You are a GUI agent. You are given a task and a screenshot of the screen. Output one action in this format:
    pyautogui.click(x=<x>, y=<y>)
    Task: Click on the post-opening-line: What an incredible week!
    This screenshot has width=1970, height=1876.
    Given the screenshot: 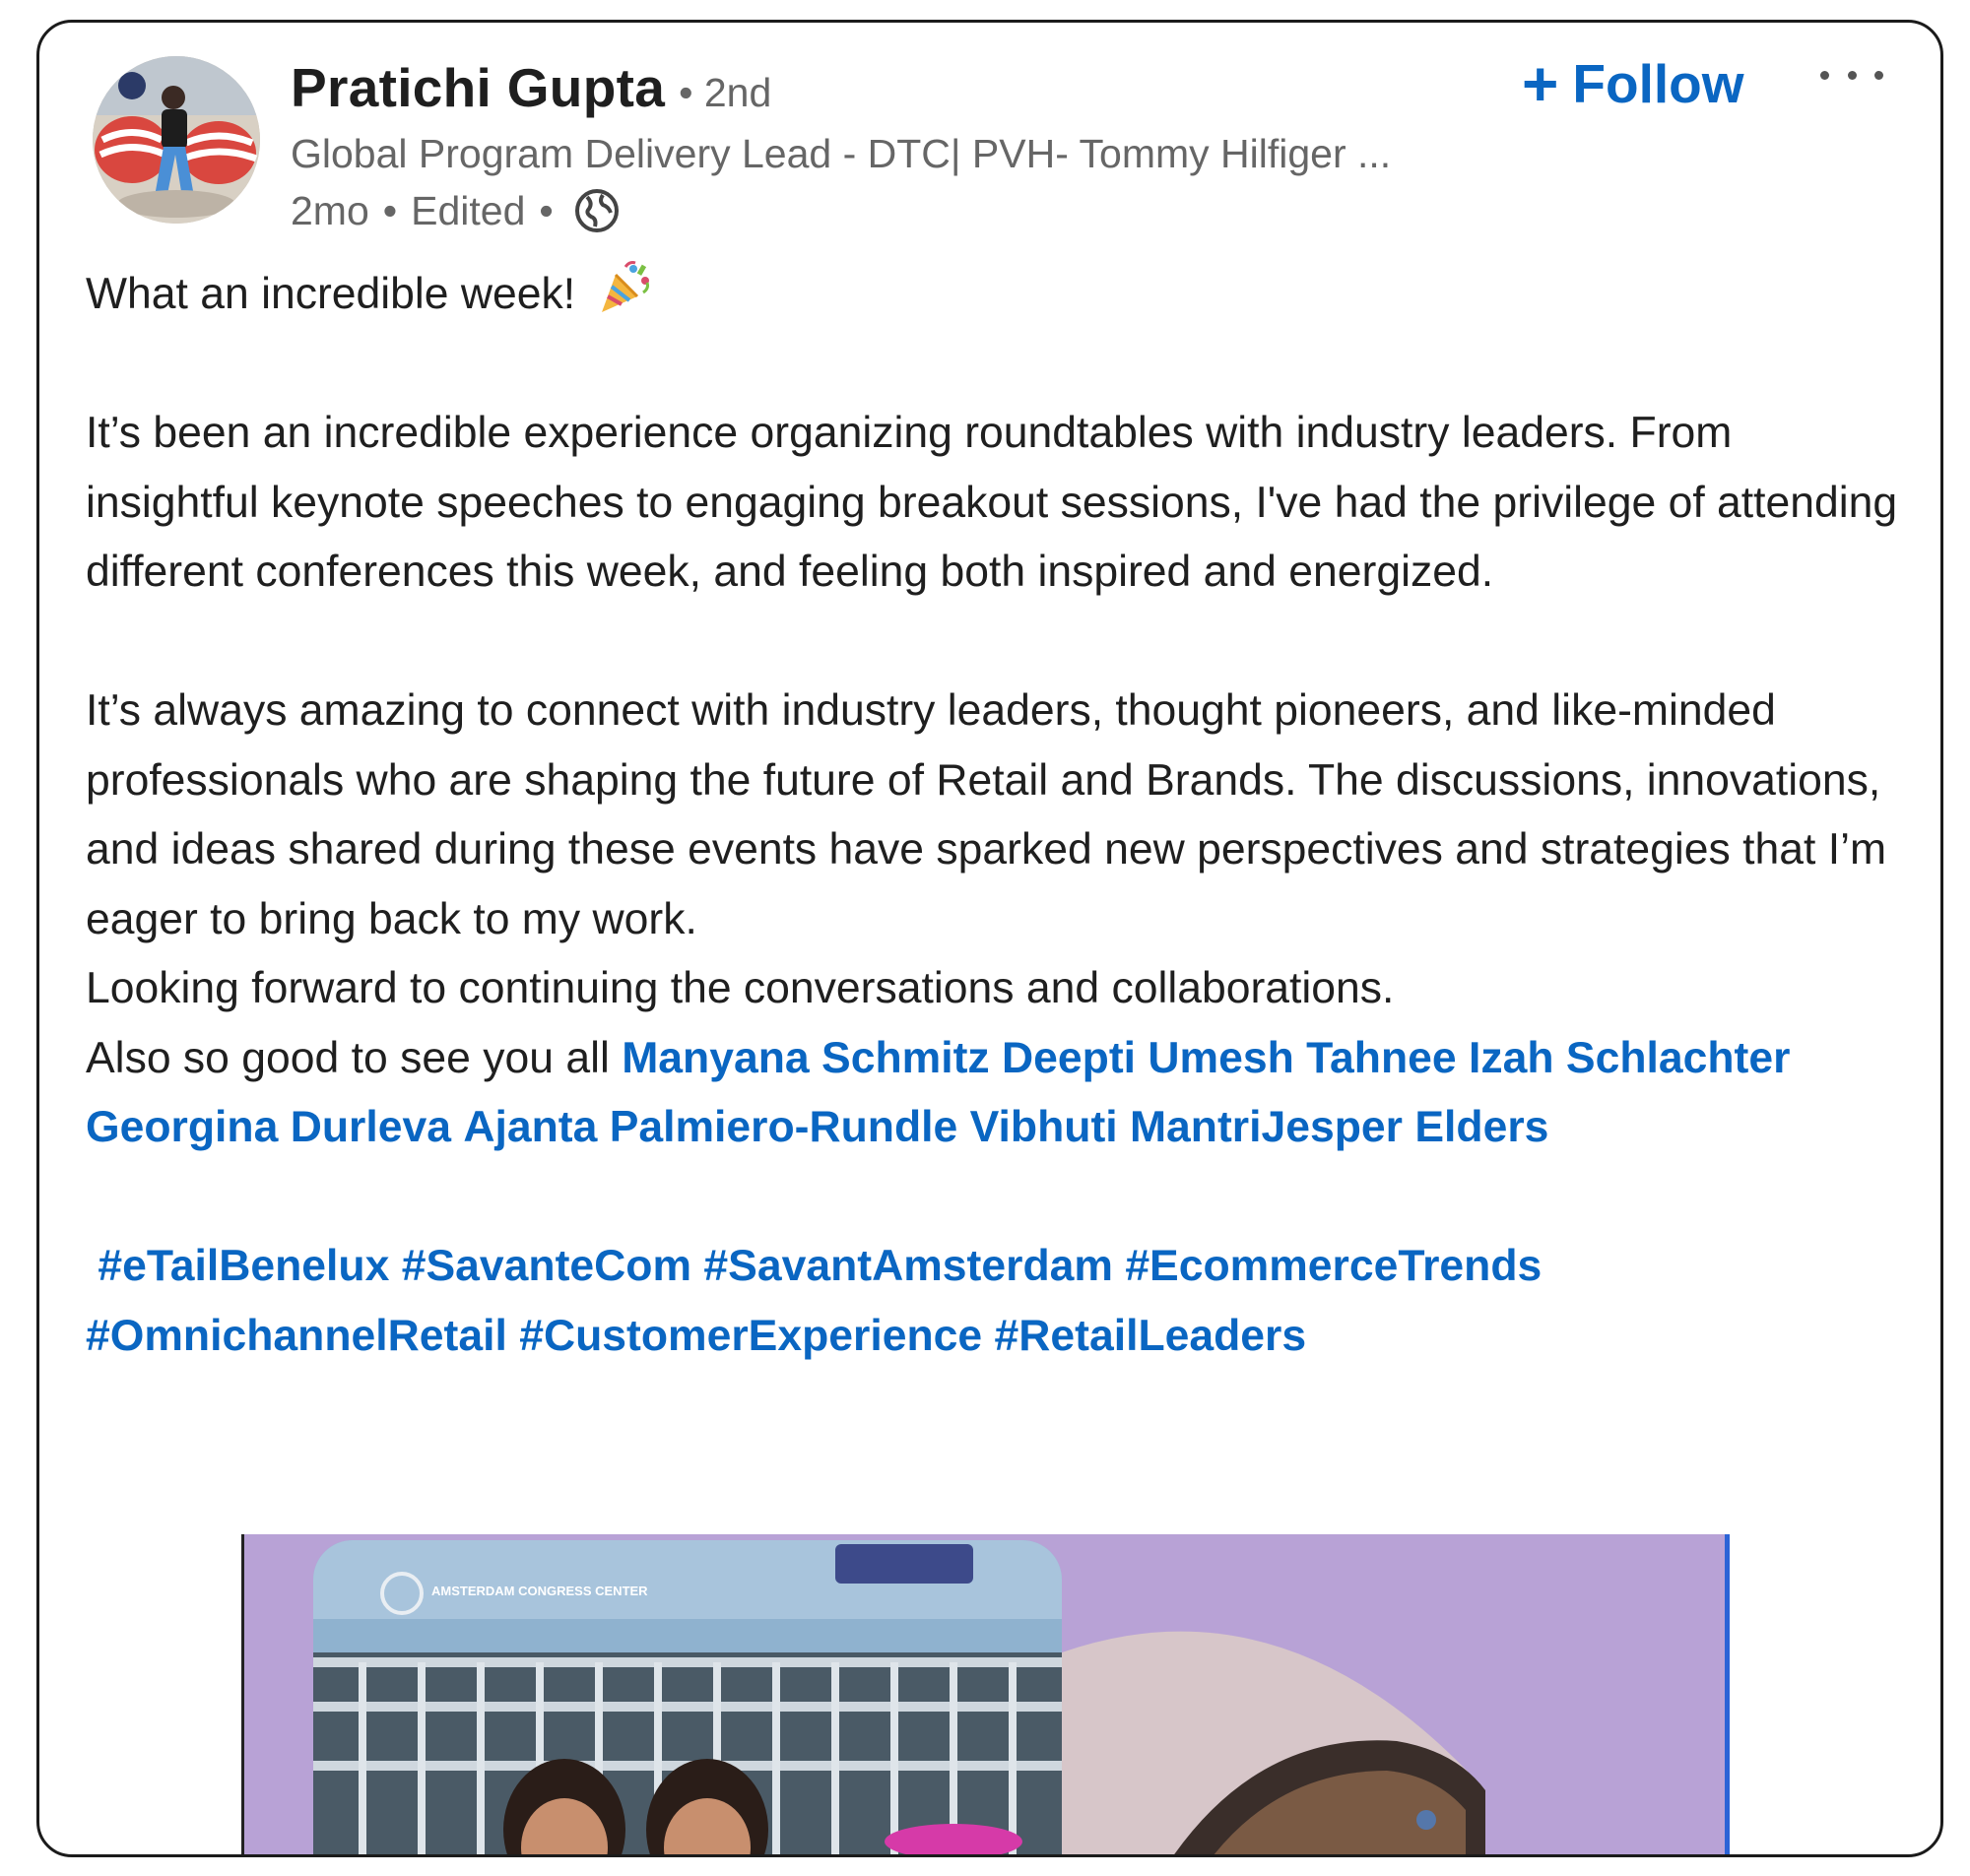 What is the action you would take?
    pyautogui.click(x=992, y=294)
    